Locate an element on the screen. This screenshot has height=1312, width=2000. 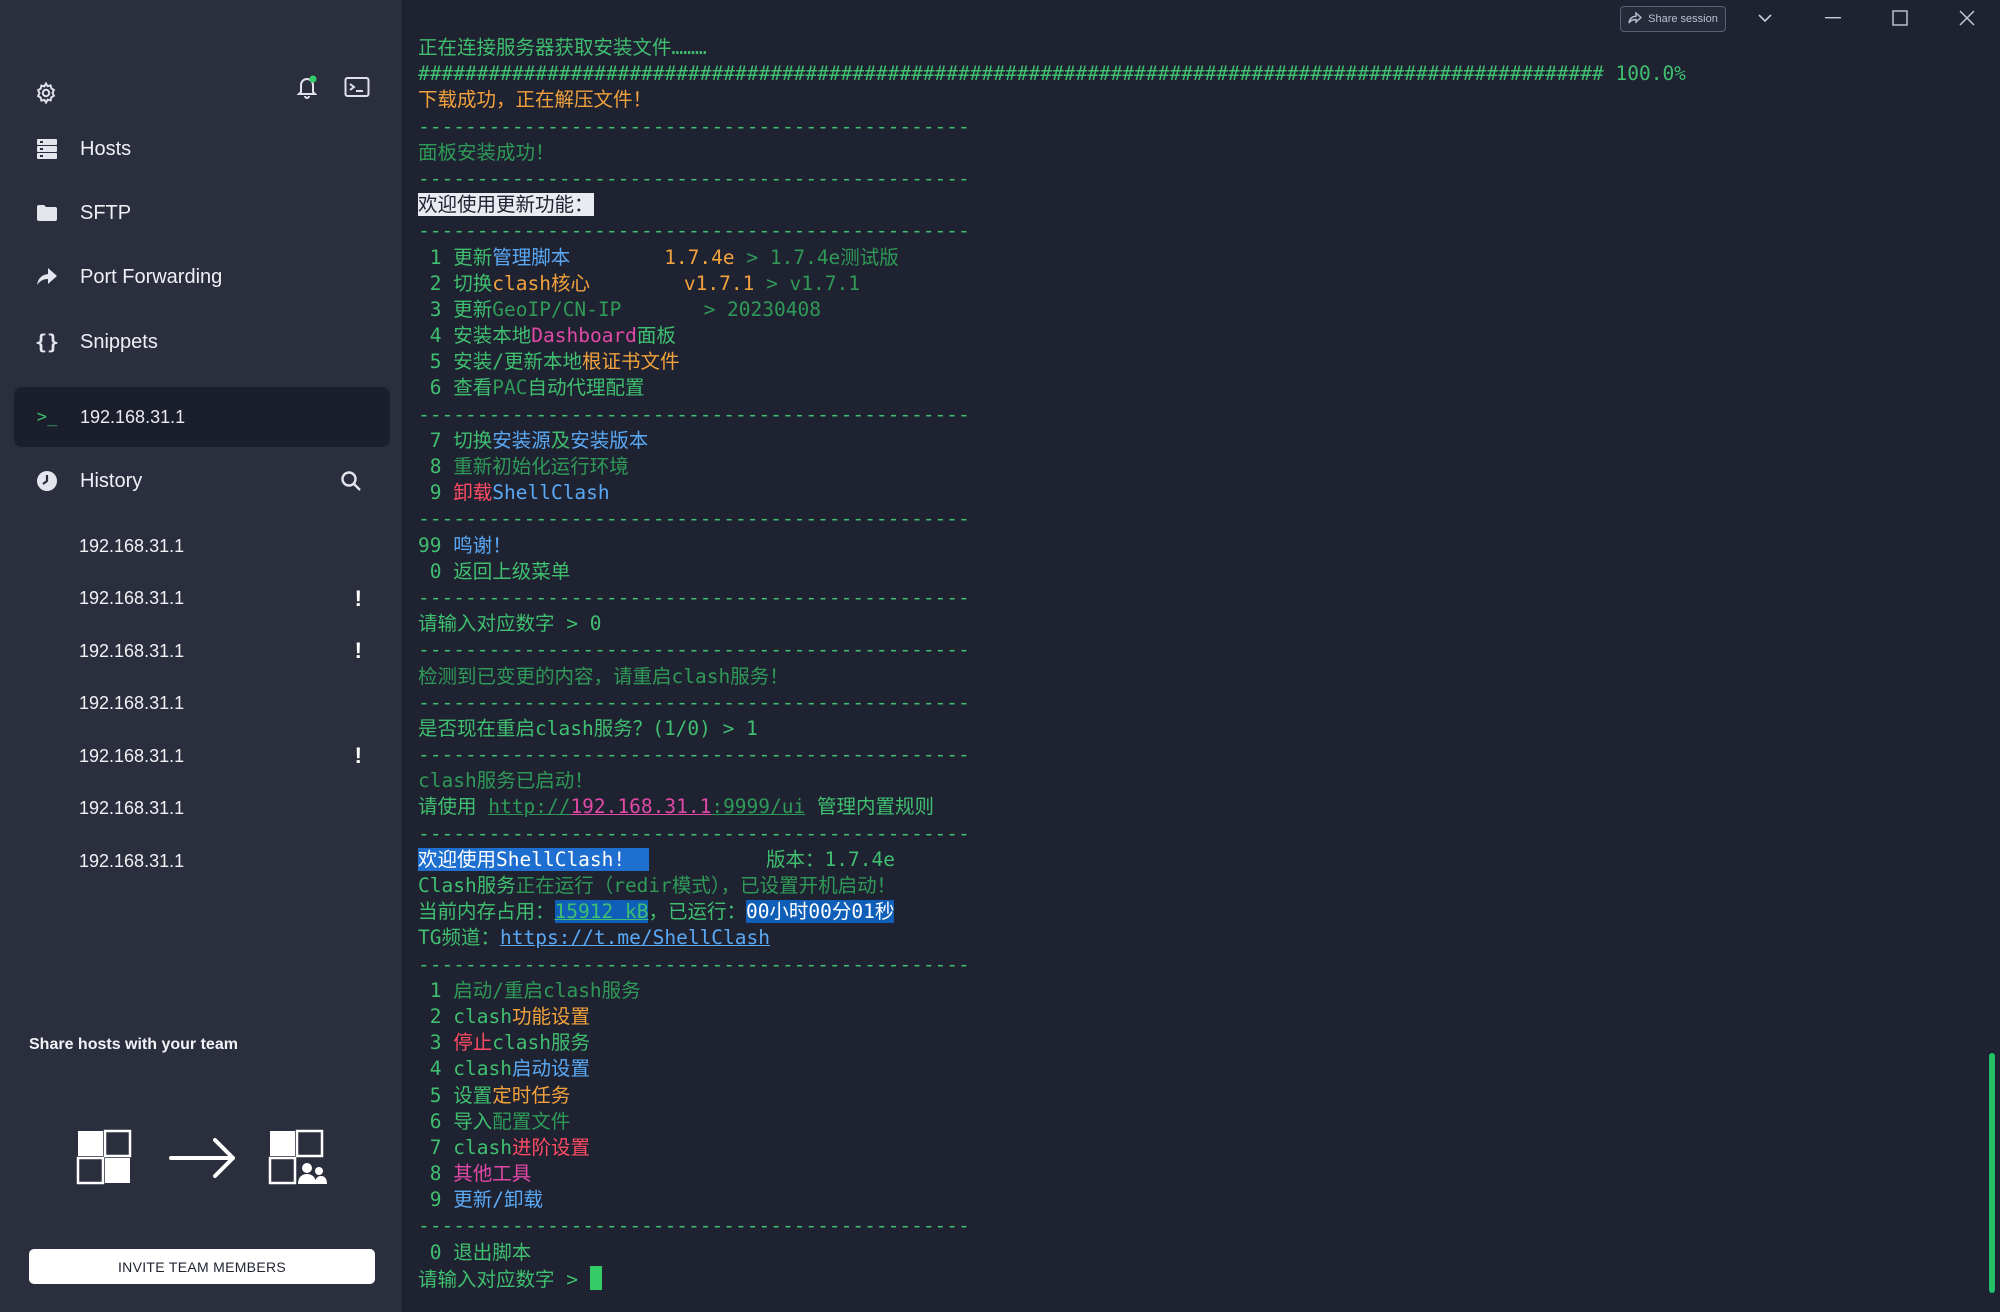
terminal-scrollbar is located at coordinates (1992, 1173).